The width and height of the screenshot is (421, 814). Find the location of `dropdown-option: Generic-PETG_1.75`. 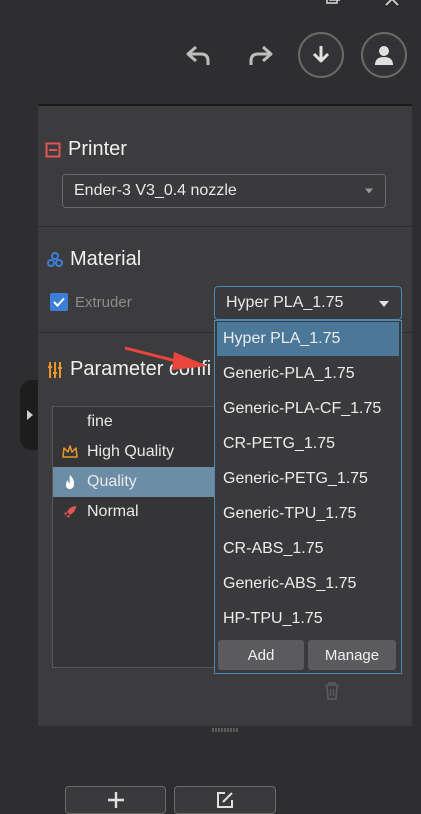

dropdown-option: Generic-PETG_1.75 is located at coordinates (308, 479).